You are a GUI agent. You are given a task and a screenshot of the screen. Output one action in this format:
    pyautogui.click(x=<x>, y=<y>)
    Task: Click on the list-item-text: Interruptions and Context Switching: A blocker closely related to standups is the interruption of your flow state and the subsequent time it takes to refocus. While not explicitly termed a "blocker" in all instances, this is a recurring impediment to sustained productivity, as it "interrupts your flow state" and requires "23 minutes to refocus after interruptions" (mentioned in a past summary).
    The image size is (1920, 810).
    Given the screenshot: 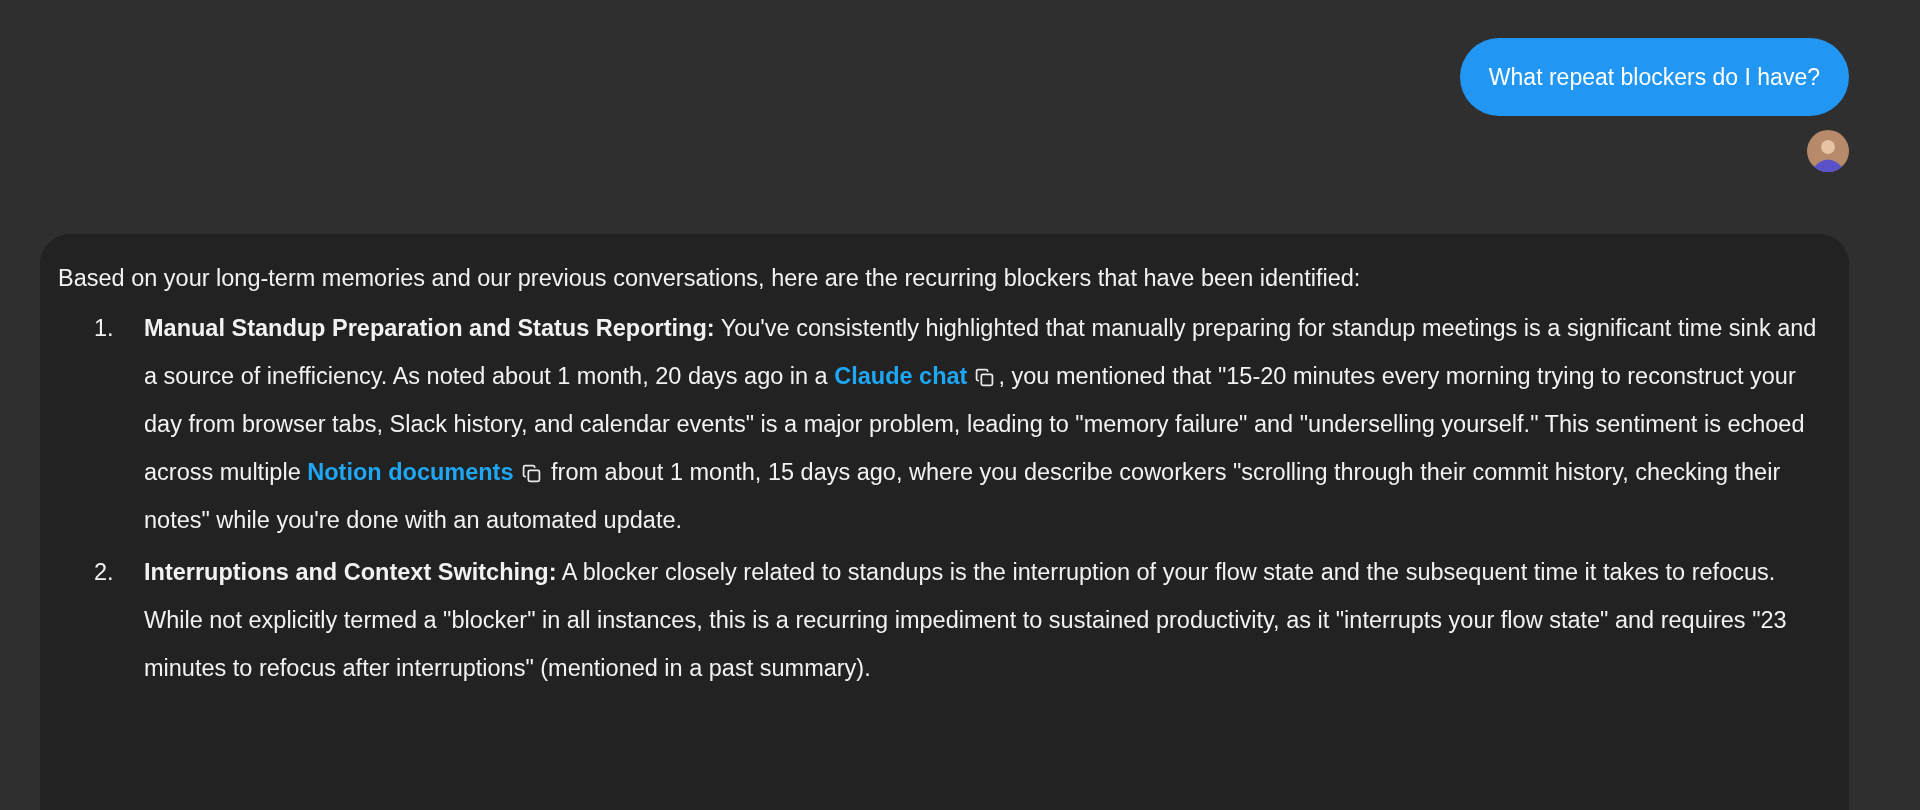 What is the action you would take?
    pyautogui.click(x=966, y=620)
    